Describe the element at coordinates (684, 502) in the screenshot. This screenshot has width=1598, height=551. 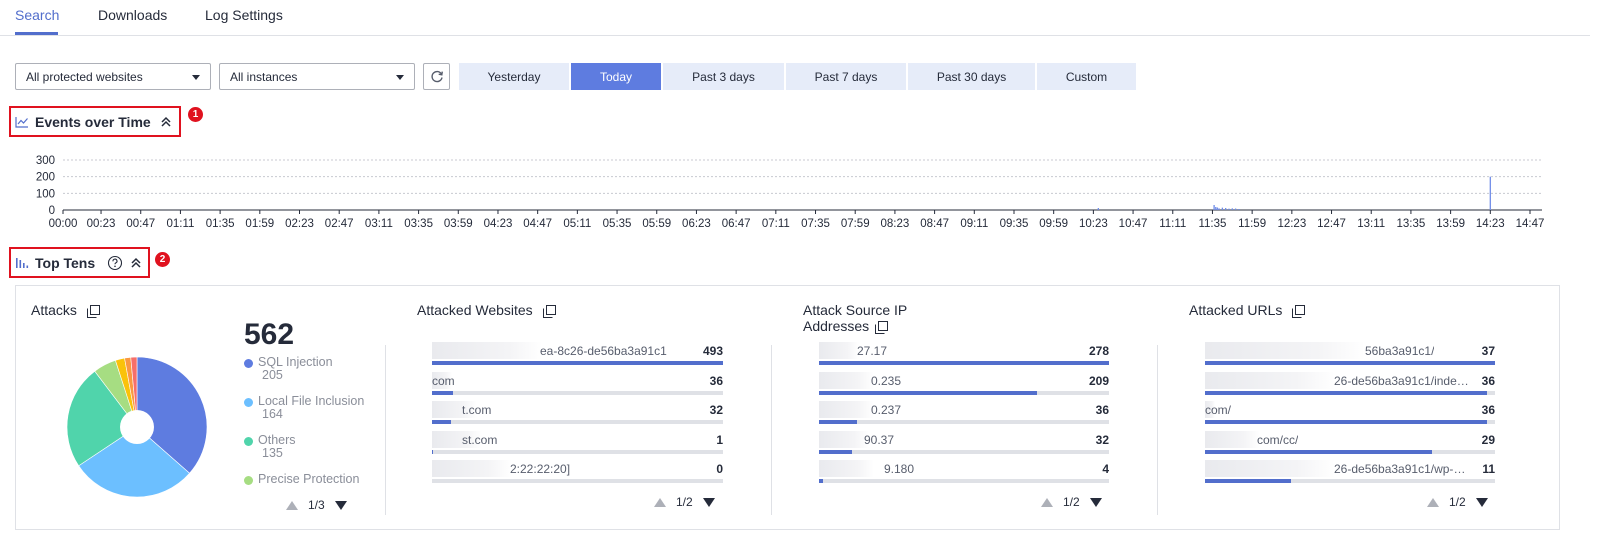
I see `websites-page-indicator: 1/2` at that location.